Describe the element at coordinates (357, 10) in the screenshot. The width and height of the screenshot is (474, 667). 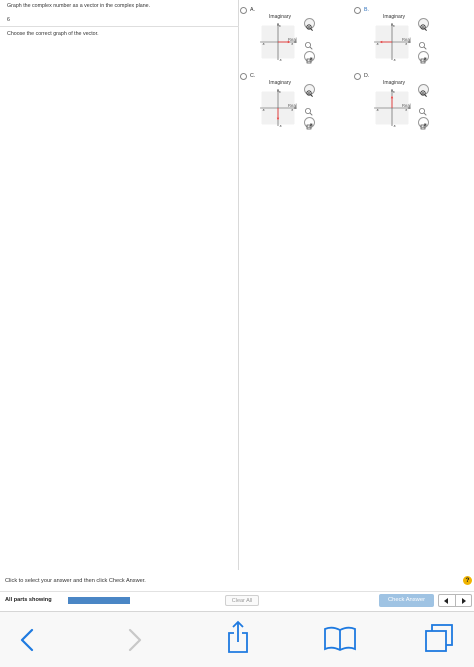
I see `option-b-radio` at that location.